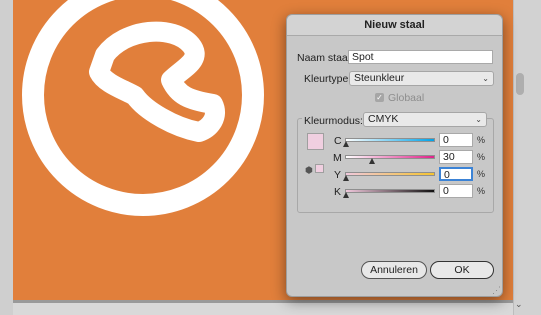 The height and width of the screenshot is (315, 541). I want to click on black-slider, so click(390, 191).